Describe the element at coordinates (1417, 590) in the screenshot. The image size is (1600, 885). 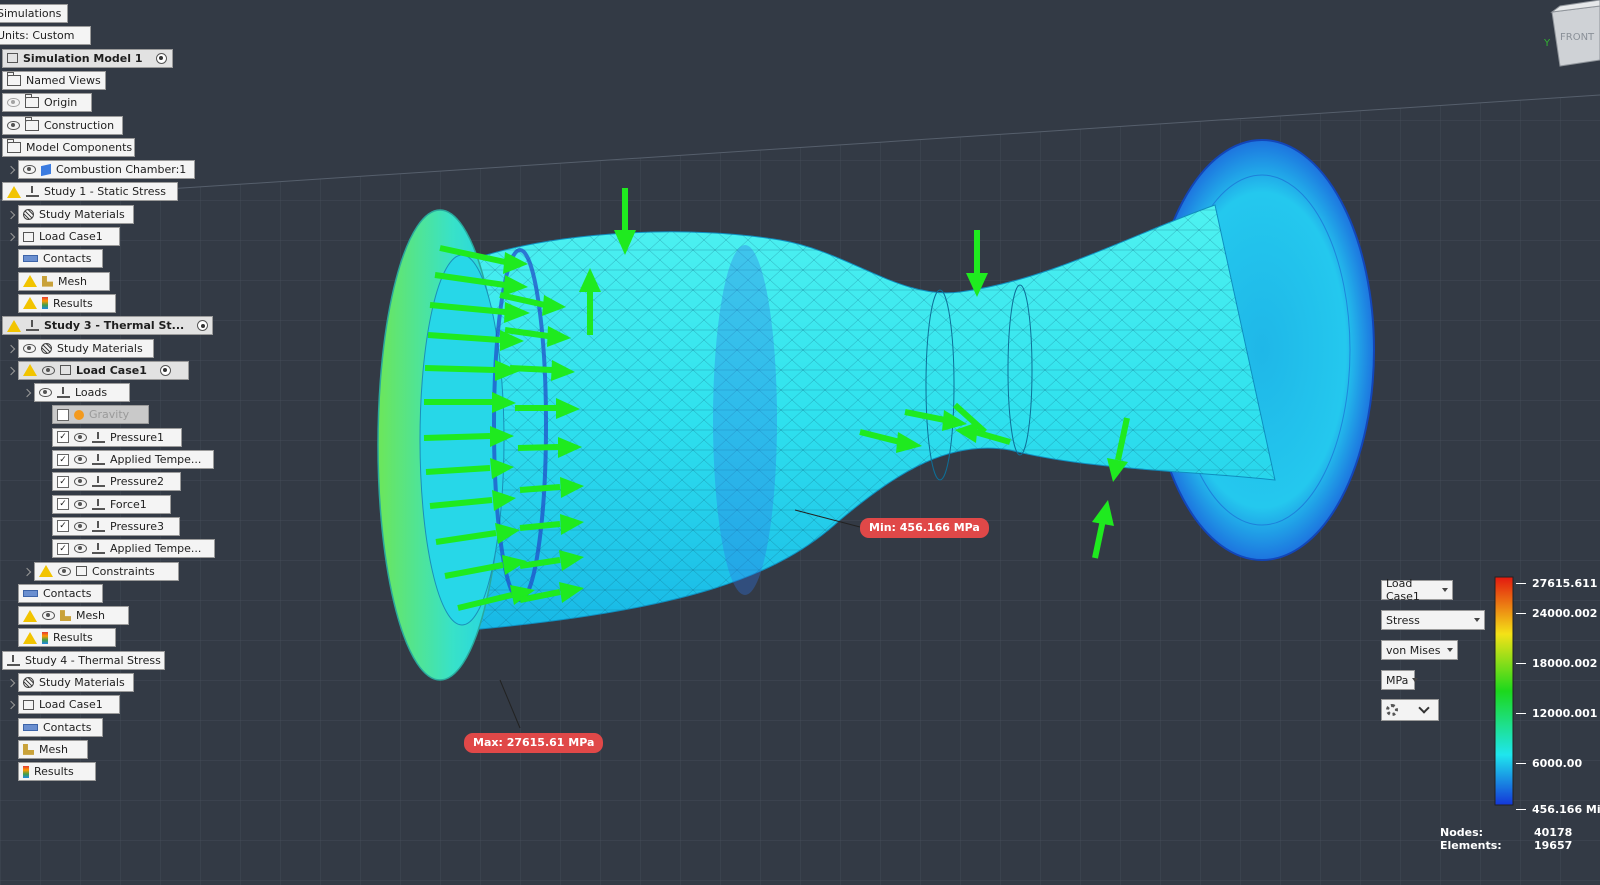
I see `load-case-dropdown: Load Case1` at that location.